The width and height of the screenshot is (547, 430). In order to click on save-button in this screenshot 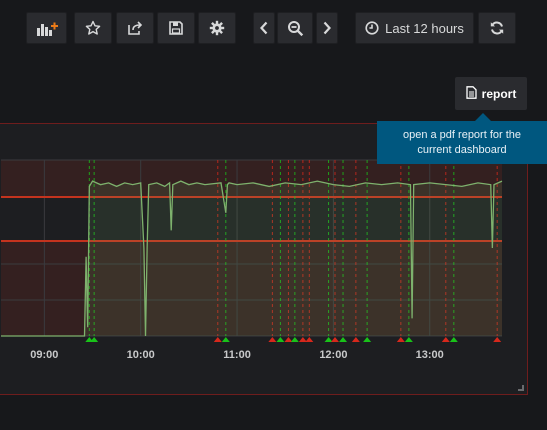, I will do `click(176, 28)`.